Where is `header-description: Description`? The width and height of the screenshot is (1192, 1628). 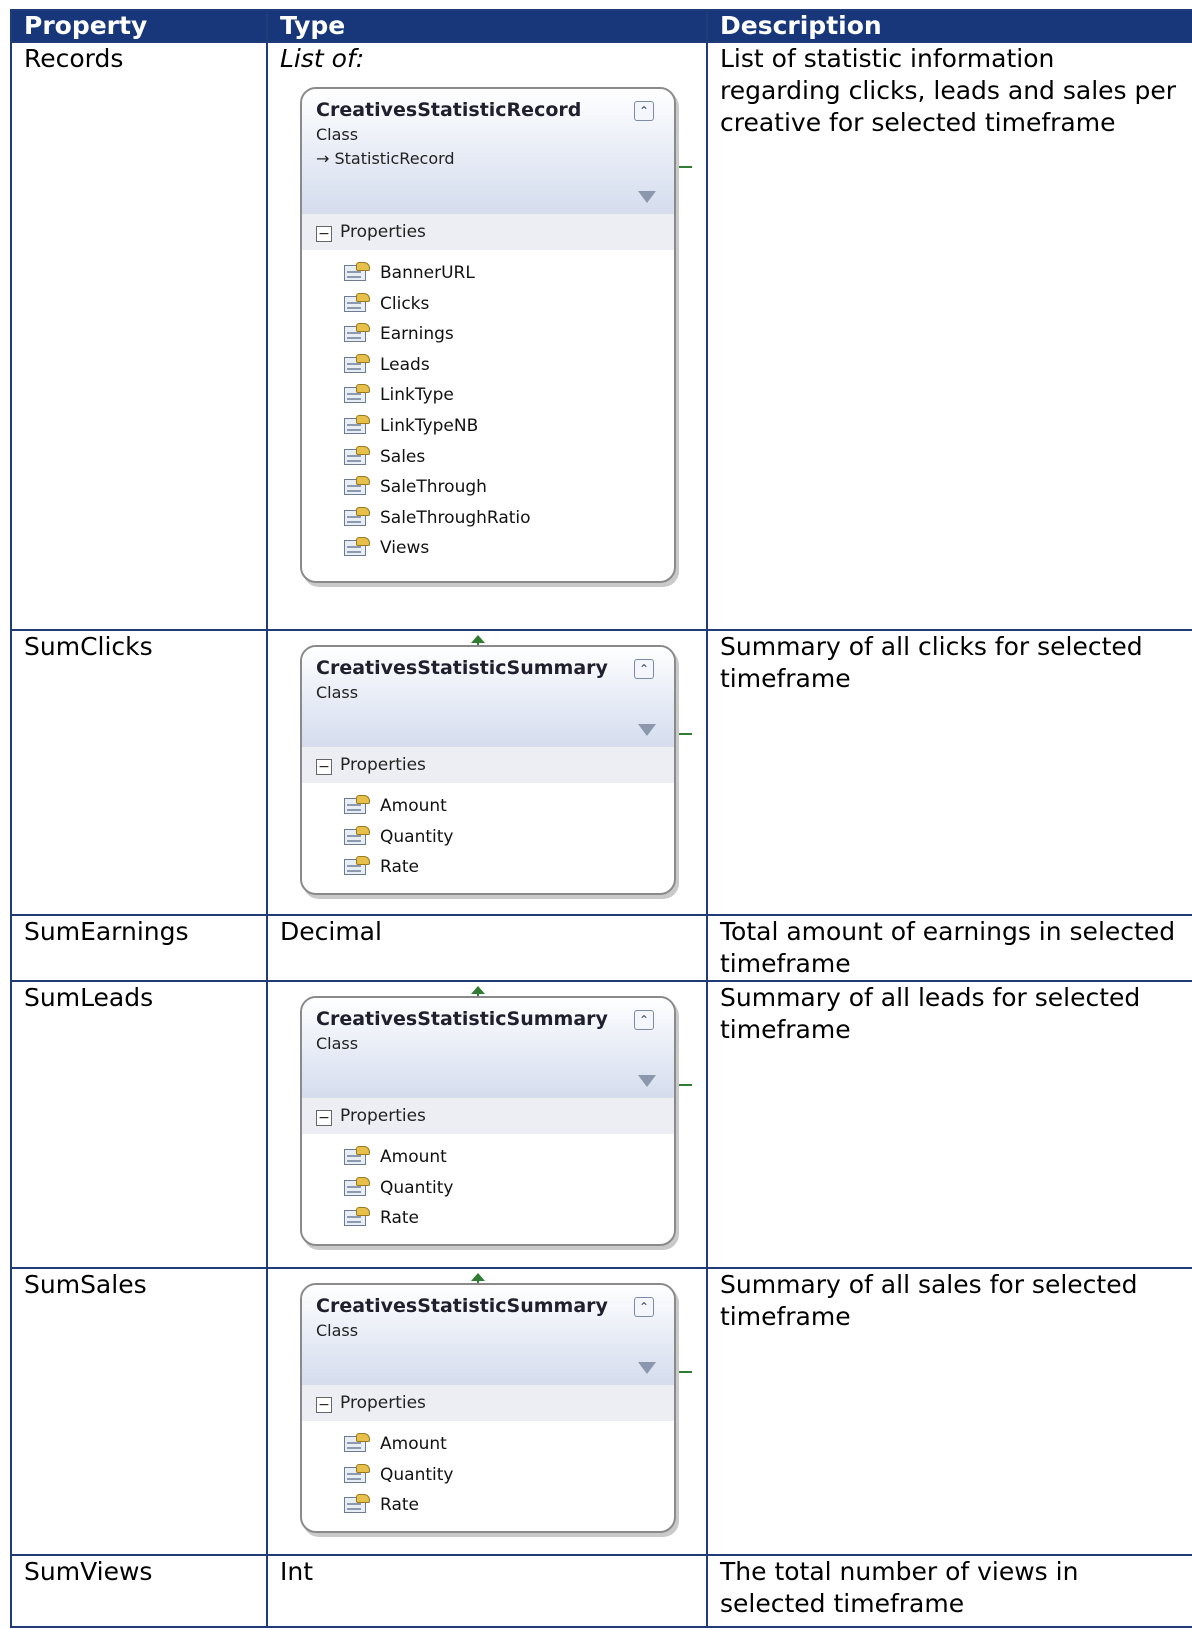 header-description: Description is located at coordinates (949, 26).